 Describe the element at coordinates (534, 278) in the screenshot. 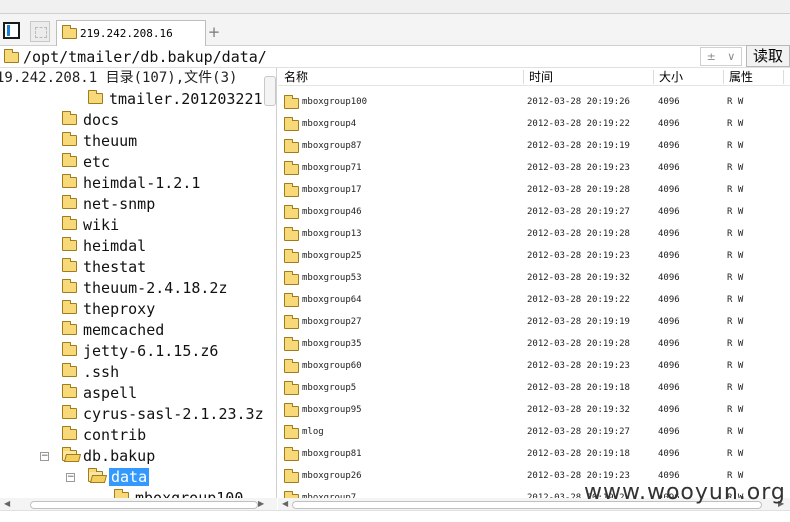

I see `file-row: mboxgroup53 2012-03-28 20:19:32 4096 R W` at that location.